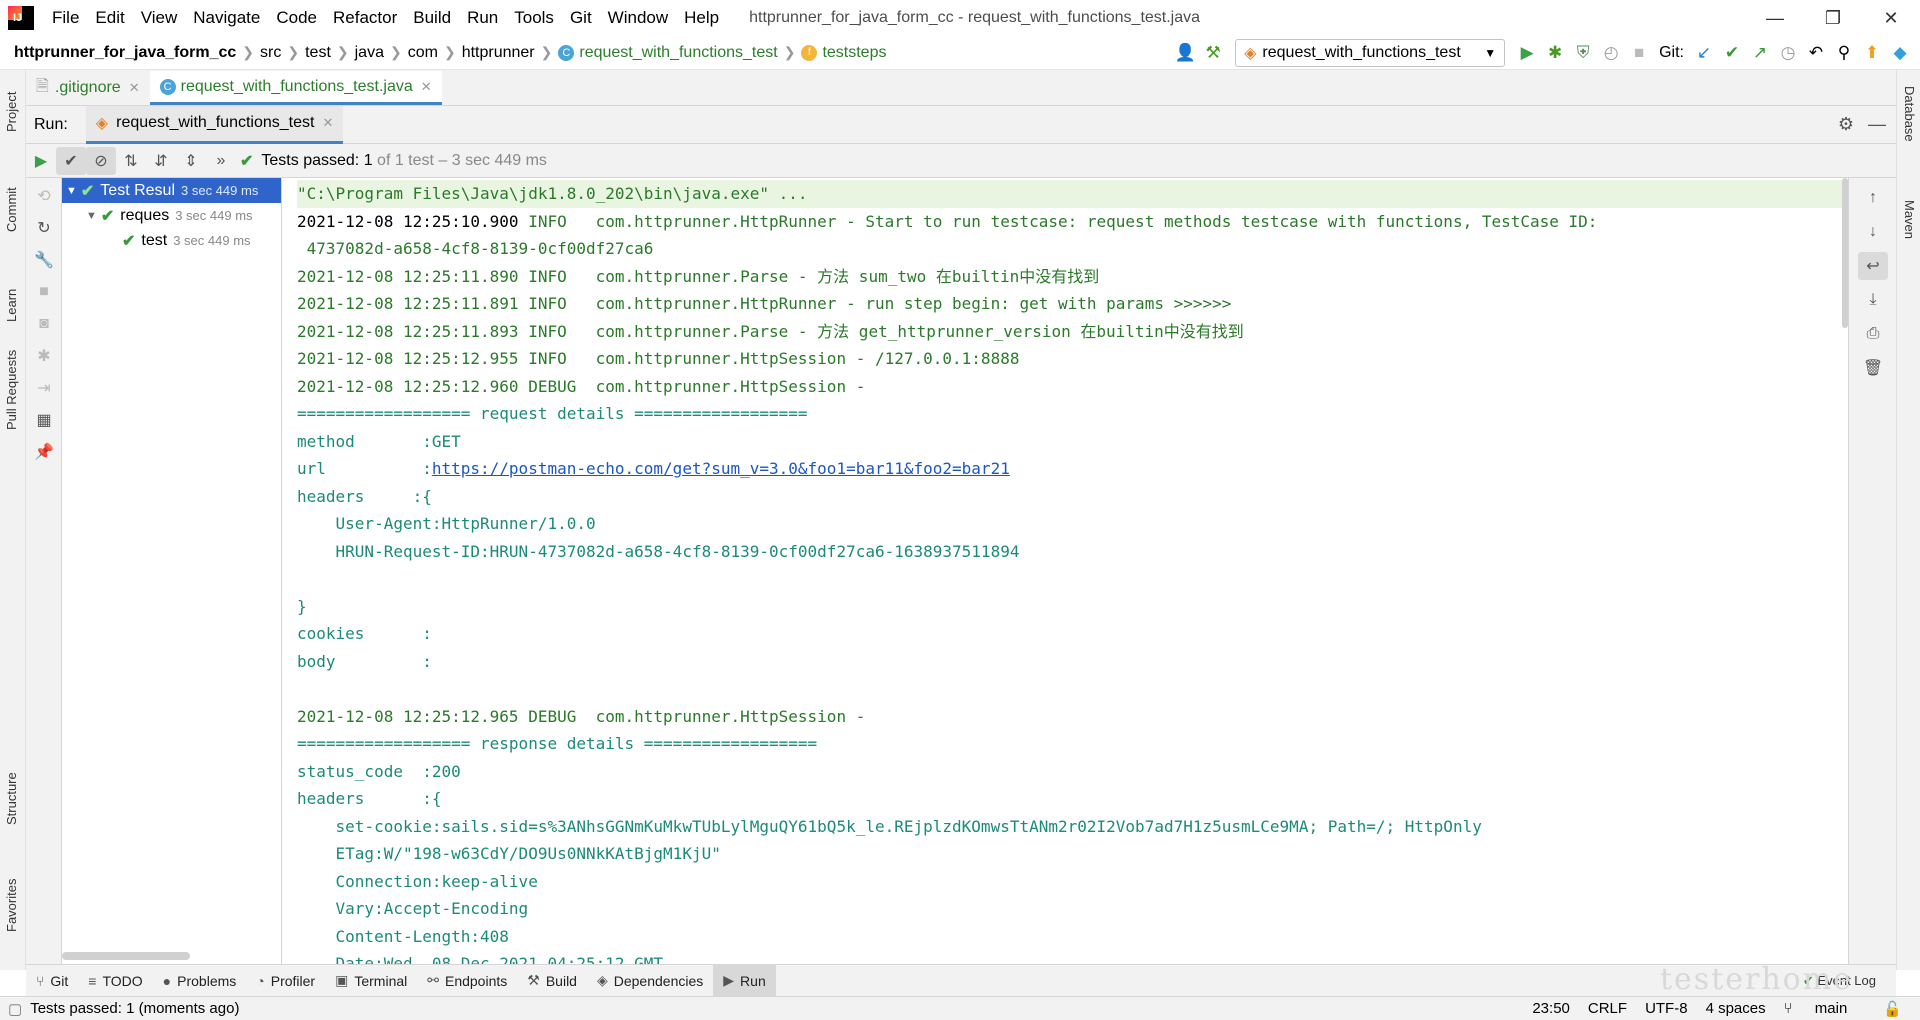  I want to click on tab-todo: ≡ TODO, so click(115, 981).